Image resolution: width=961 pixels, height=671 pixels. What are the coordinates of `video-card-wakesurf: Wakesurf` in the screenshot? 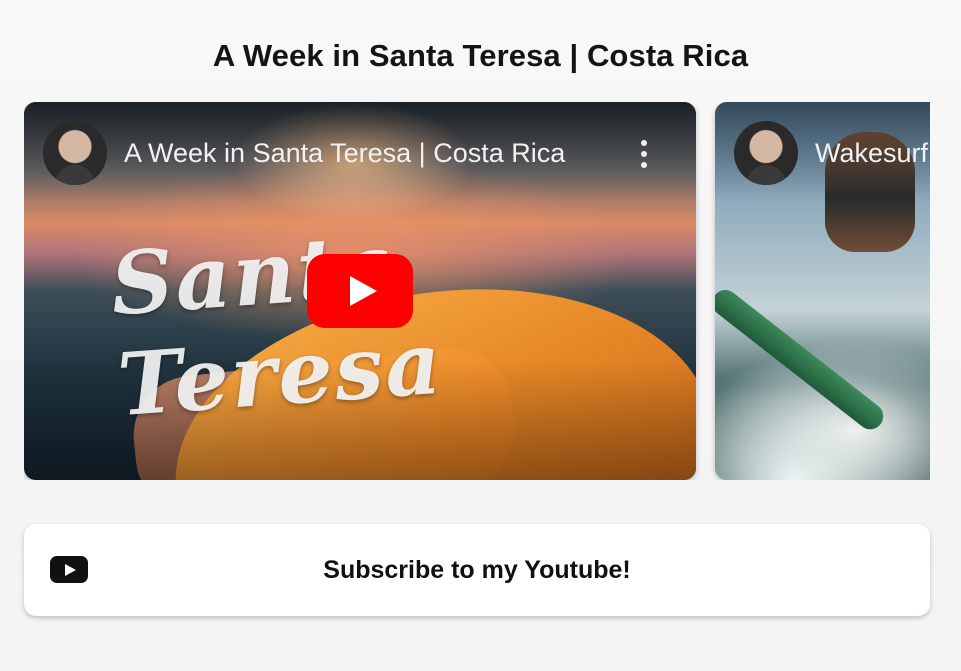 It's located at (822, 291).